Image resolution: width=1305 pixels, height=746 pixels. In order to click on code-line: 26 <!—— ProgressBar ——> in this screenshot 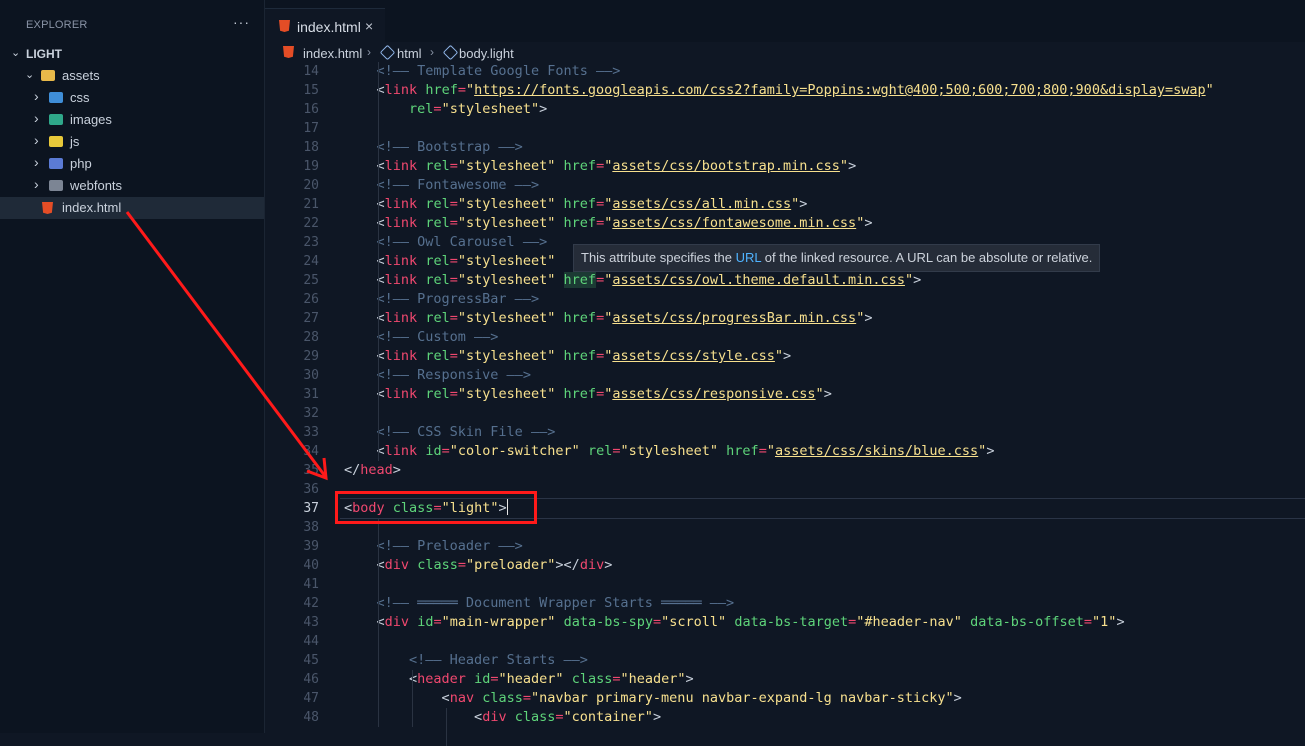, I will do `click(785, 299)`.